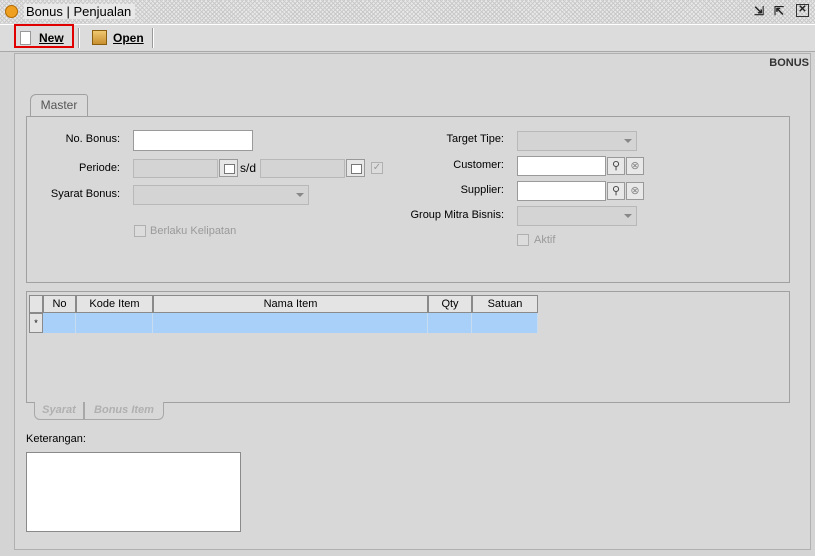  I want to click on grid-cell-kode-item, so click(114, 323).